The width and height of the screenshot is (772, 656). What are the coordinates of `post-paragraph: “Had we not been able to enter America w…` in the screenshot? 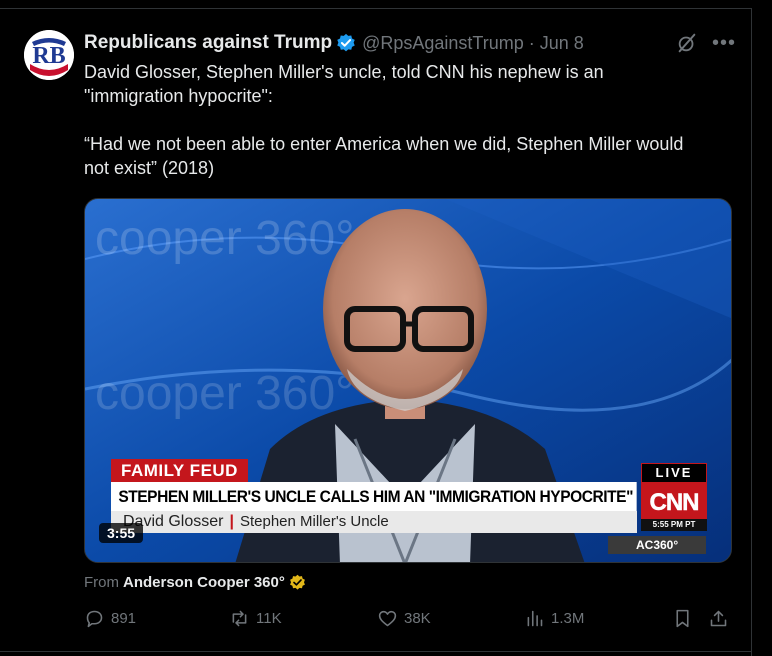 It's located at (384, 156).